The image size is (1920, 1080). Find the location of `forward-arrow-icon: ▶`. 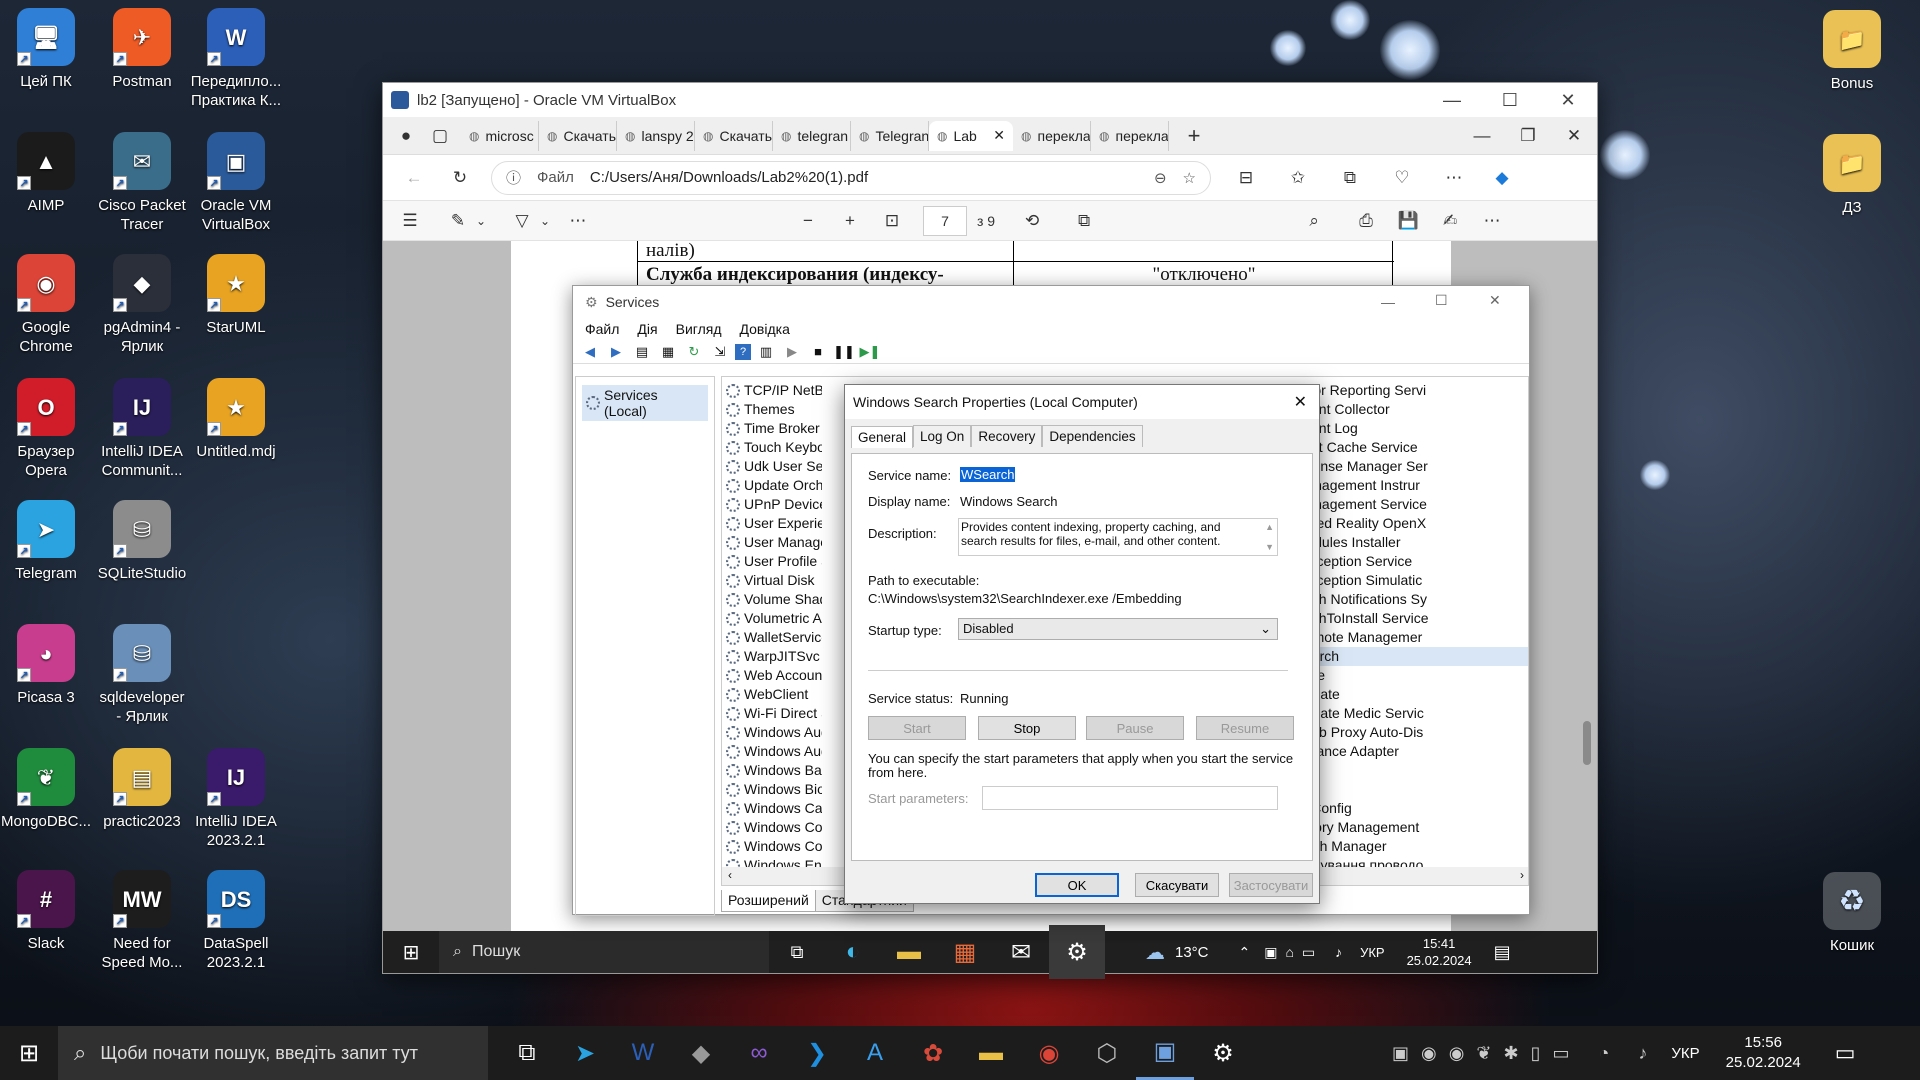

forward-arrow-icon: ▶ is located at coordinates (616, 352).